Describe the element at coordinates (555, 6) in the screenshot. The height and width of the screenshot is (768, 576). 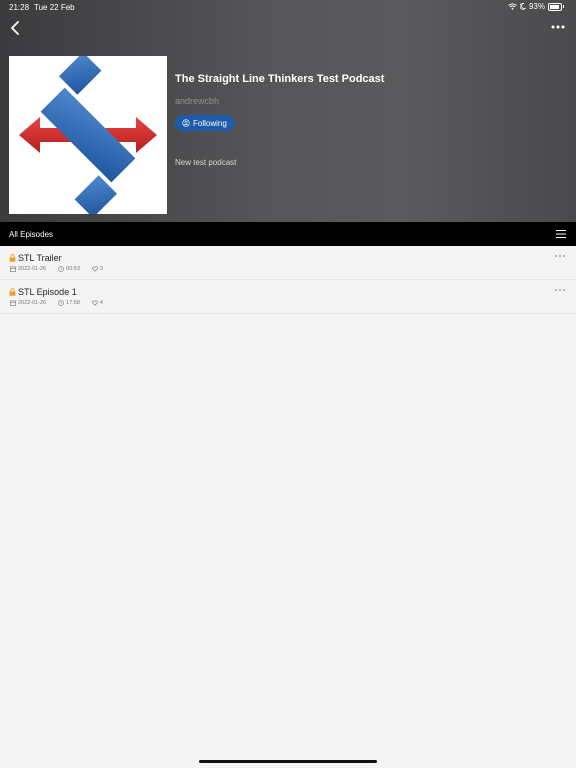
I see `battery-icon` at that location.